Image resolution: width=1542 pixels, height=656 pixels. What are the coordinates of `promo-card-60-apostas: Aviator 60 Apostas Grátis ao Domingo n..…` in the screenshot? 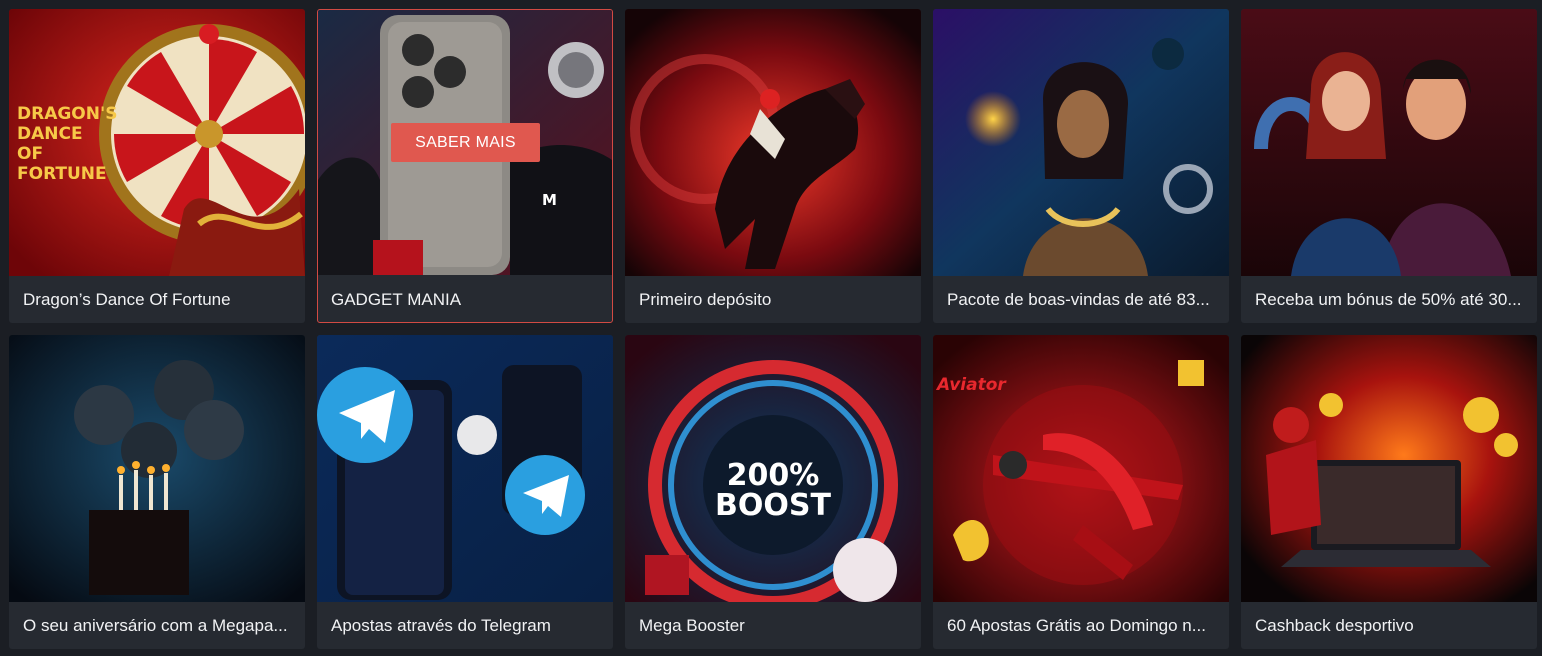 It's located at (1081, 492).